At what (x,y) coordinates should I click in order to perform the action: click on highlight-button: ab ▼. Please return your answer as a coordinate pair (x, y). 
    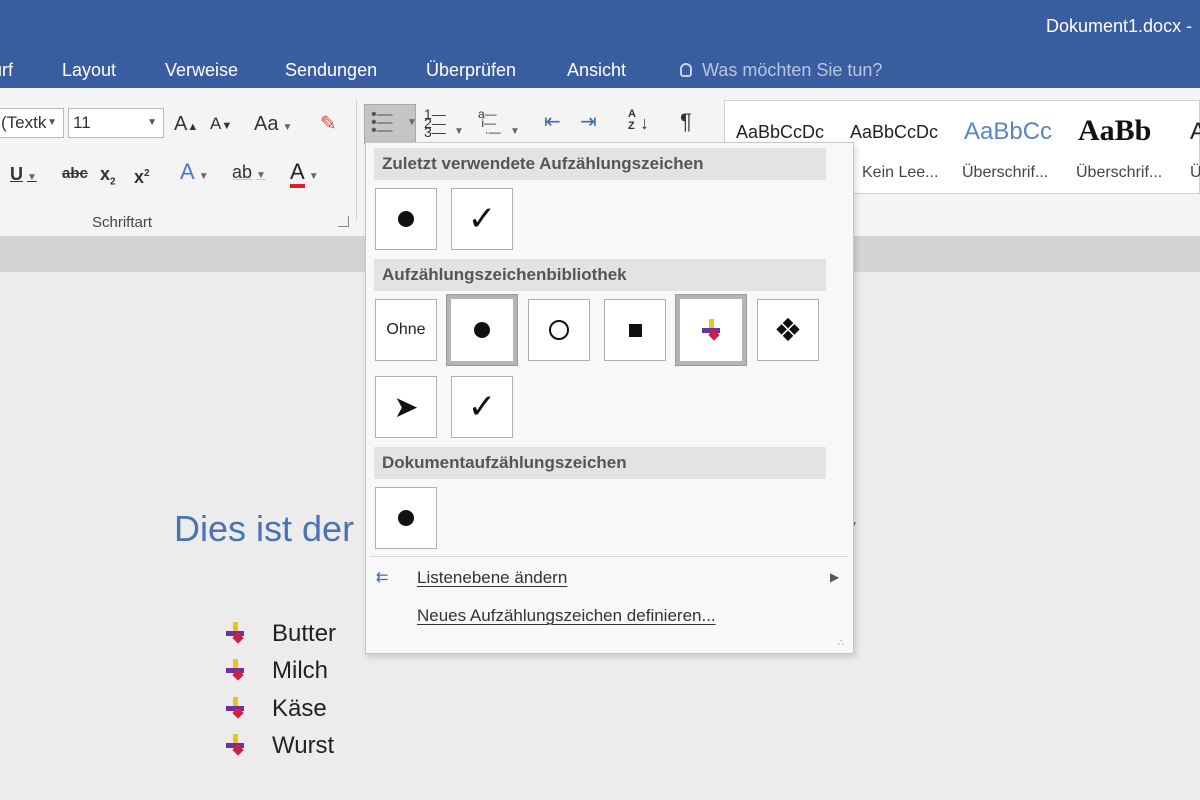
    Looking at the image, I should click on (249, 174).